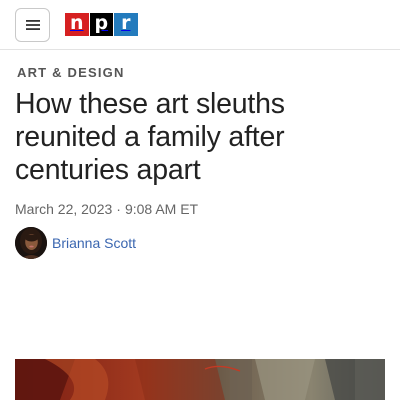 This screenshot has height=400, width=400. What do you see at coordinates (94, 243) in the screenshot?
I see `author-link: Brianna Scott` at bounding box center [94, 243].